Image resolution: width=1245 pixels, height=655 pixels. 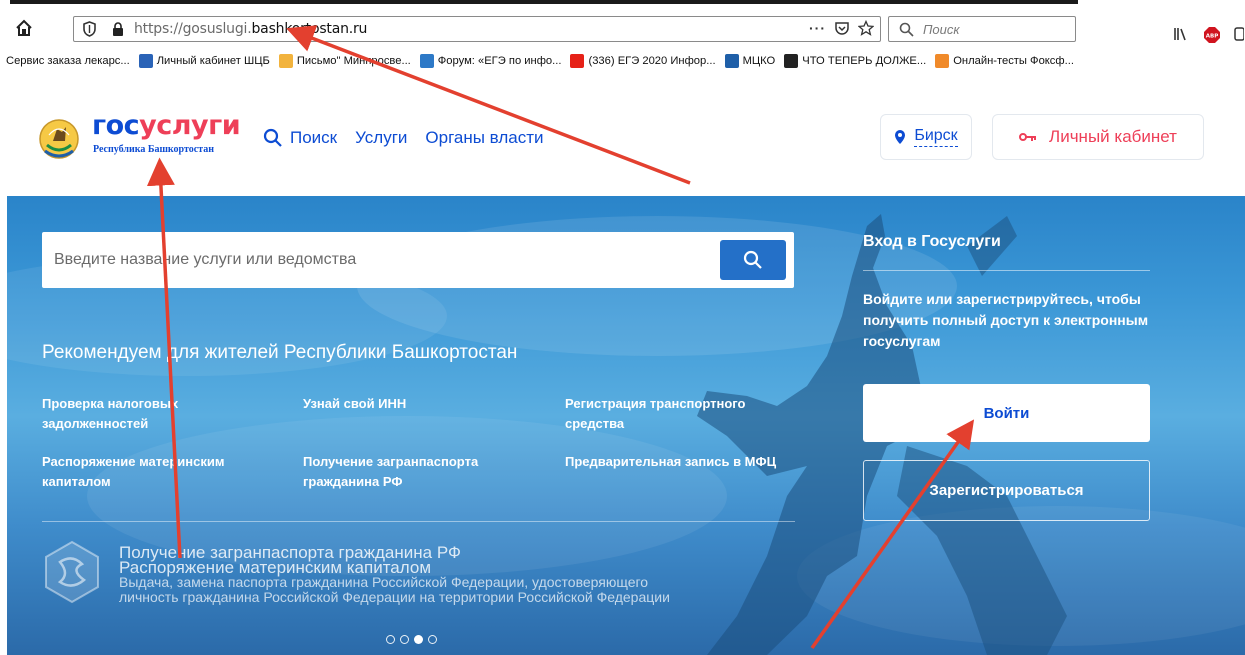 What do you see at coordinates (484, 138) in the screenshot?
I see `nav-authorities-link: Органы власти` at bounding box center [484, 138].